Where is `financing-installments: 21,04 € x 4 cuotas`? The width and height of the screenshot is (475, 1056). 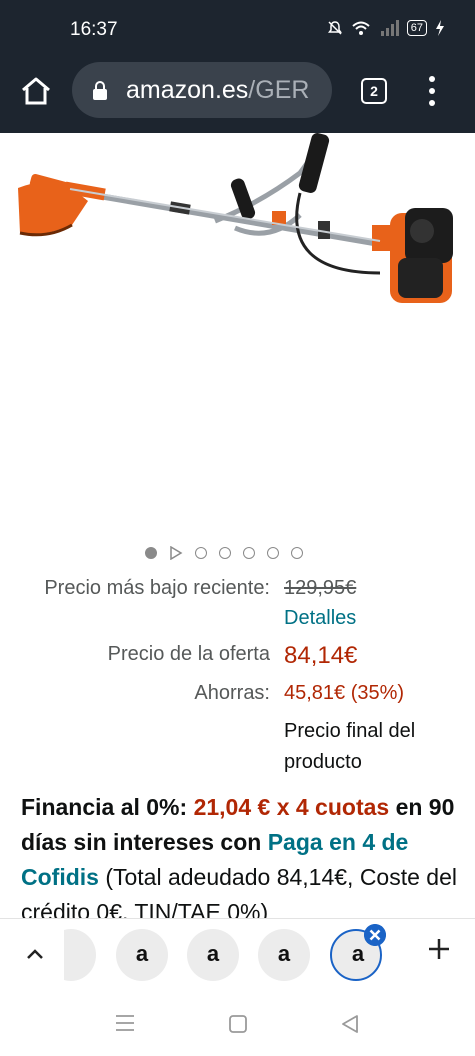
financing-installments: 21,04 € x 4 cuotas is located at coordinates (291, 807).